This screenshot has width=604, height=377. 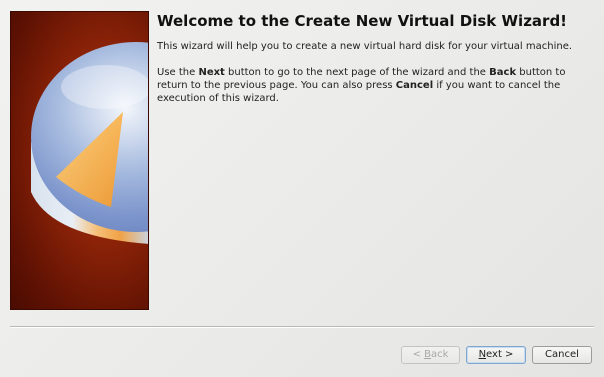 I want to click on next-button-mnemonic: N, so click(x=482, y=354).